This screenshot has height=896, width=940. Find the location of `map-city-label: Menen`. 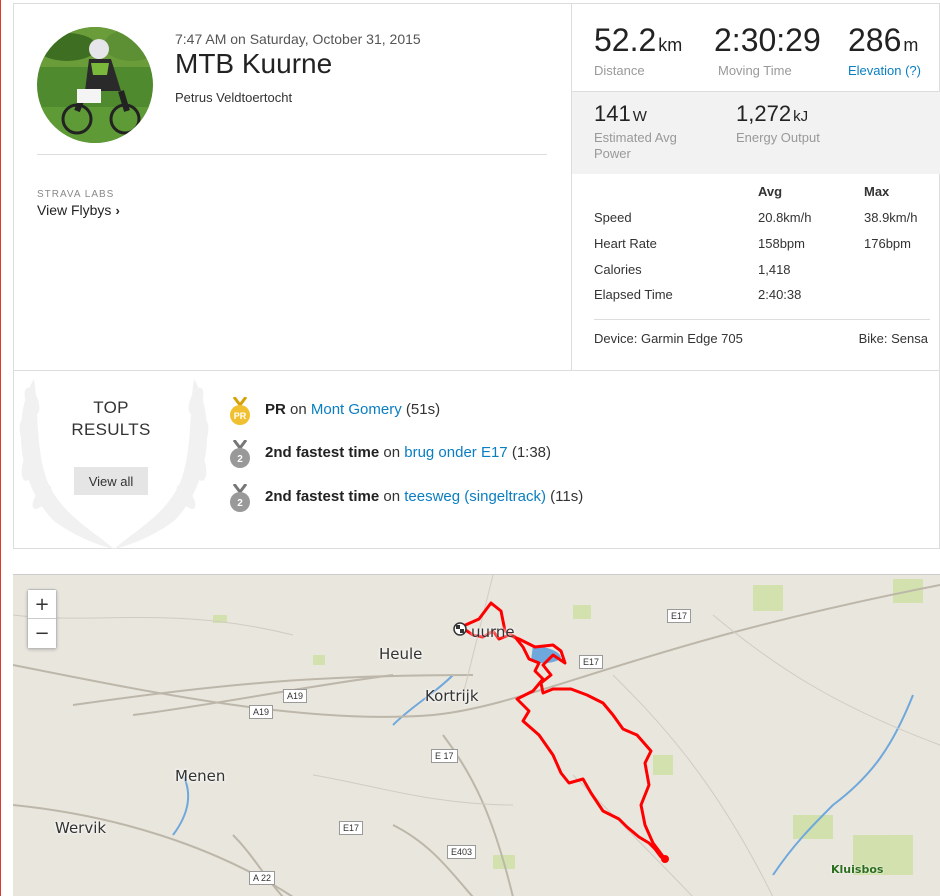

map-city-label: Menen is located at coordinates (200, 776).